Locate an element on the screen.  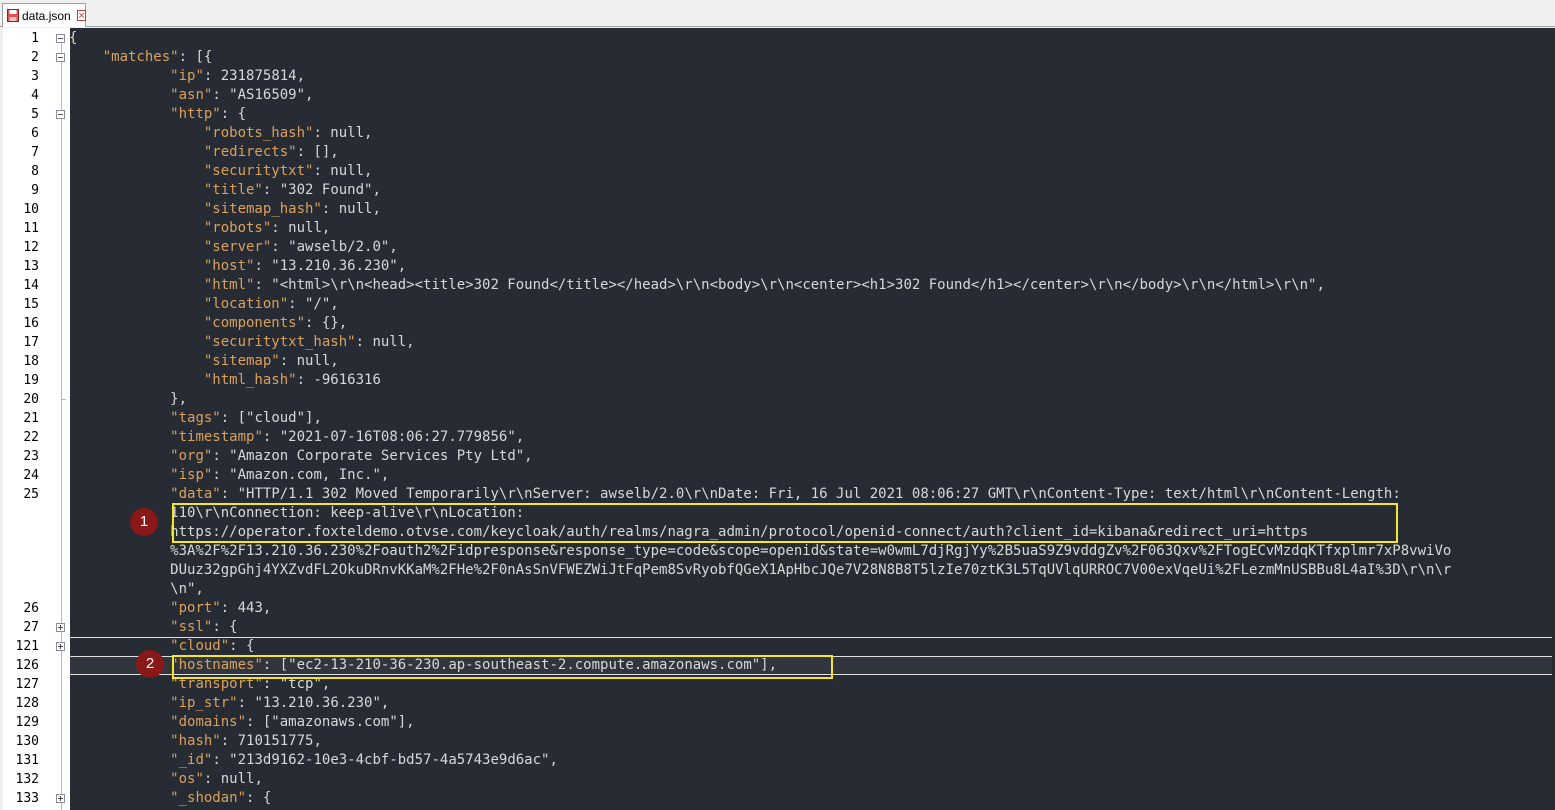
code-line: "components": {}, is located at coordinates (208, 323).